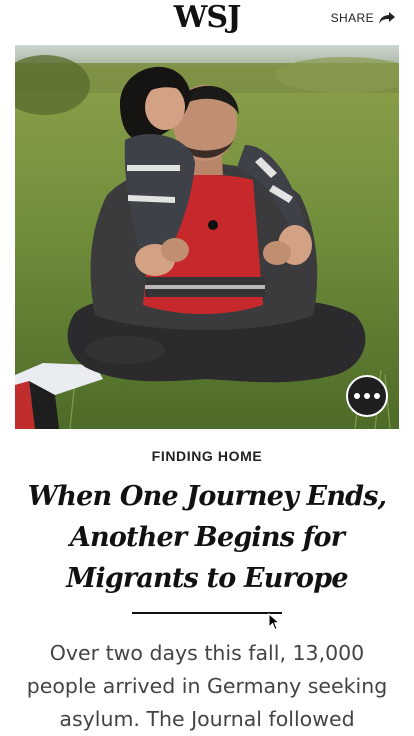 This screenshot has height=736, width=414. I want to click on share-arrow-icon, so click(387, 18).